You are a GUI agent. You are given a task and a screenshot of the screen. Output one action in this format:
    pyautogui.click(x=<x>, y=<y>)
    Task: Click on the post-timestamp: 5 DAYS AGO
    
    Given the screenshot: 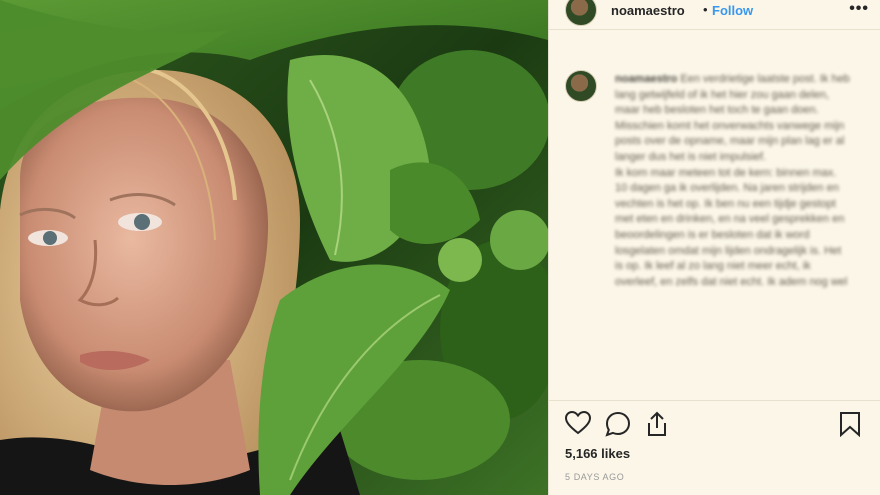 What is the action you would take?
    pyautogui.click(x=594, y=477)
    